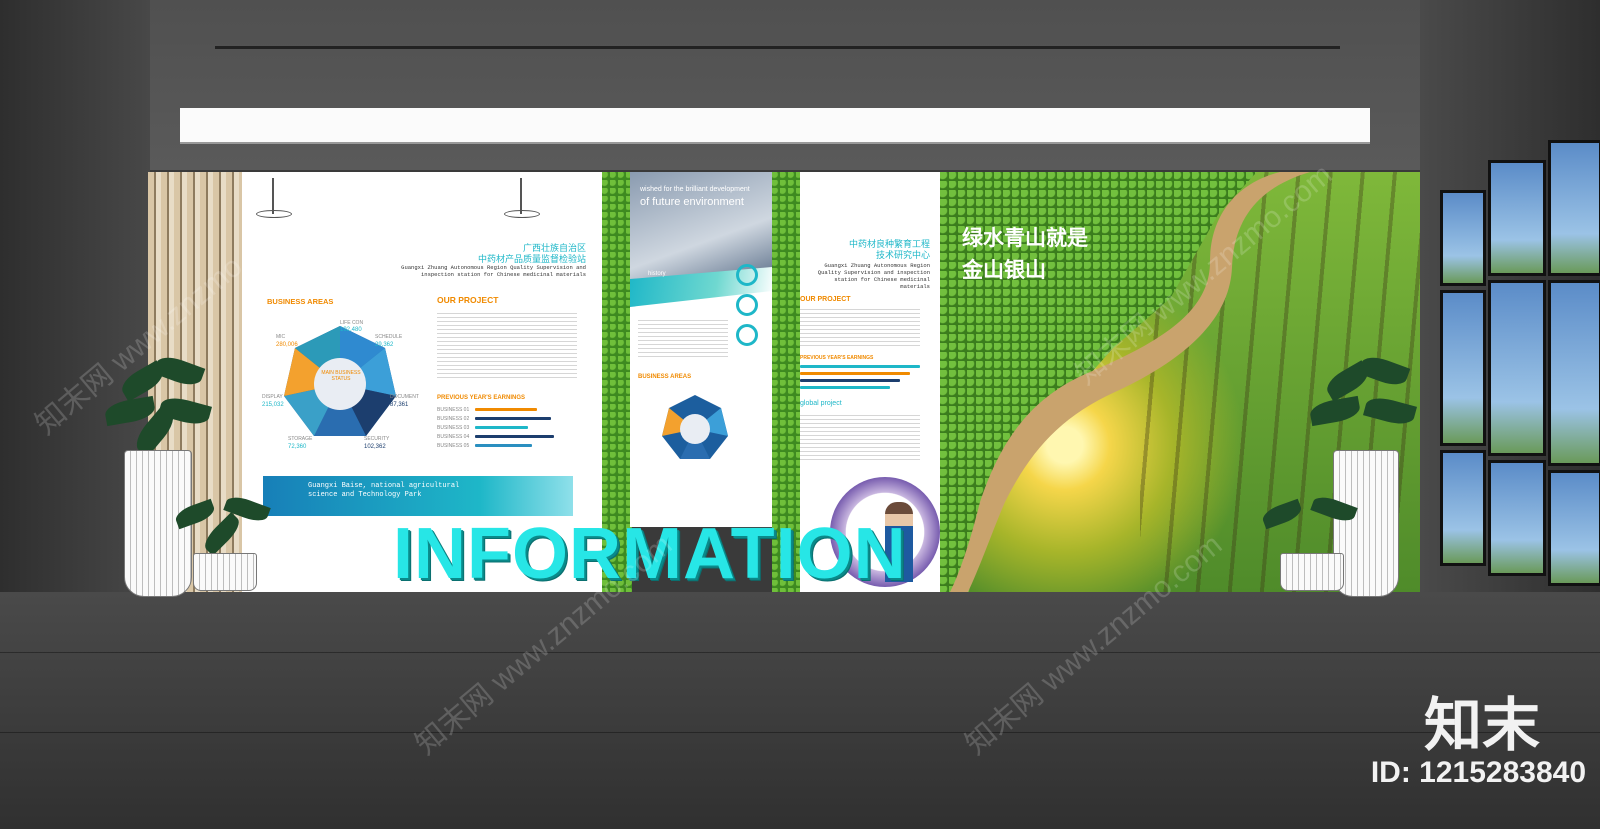  What do you see at coordinates (377, 439) in the screenshot?
I see `segment-label: SECURITY` at bounding box center [377, 439].